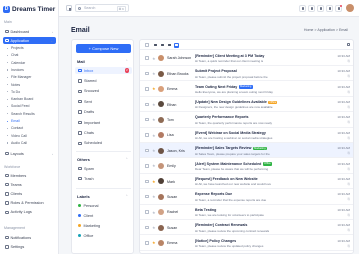 This screenshot has width=359, height=254. I want to click on label-personal: Personal, so click(103, 205).